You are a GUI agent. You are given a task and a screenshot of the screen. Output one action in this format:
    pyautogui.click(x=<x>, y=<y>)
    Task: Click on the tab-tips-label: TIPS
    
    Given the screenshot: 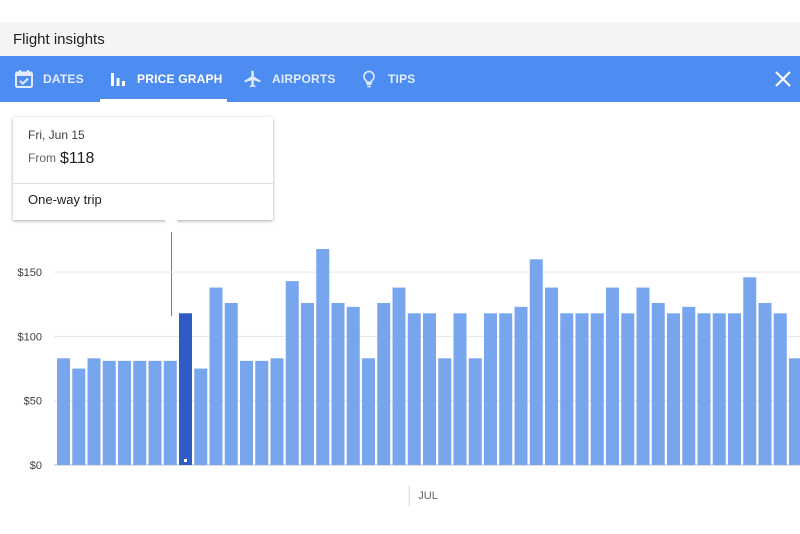 What is the action you would take?
    pyautogui.click(x=402, y=79)
    